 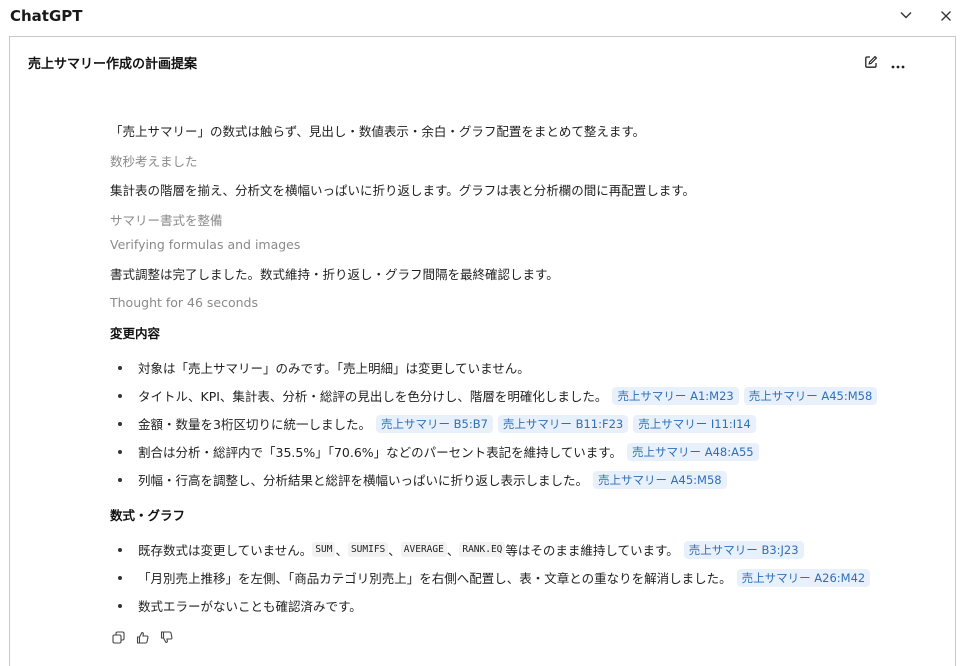 I want to click on thought-summary: 数秒考えました, so click(x=154, y=160).